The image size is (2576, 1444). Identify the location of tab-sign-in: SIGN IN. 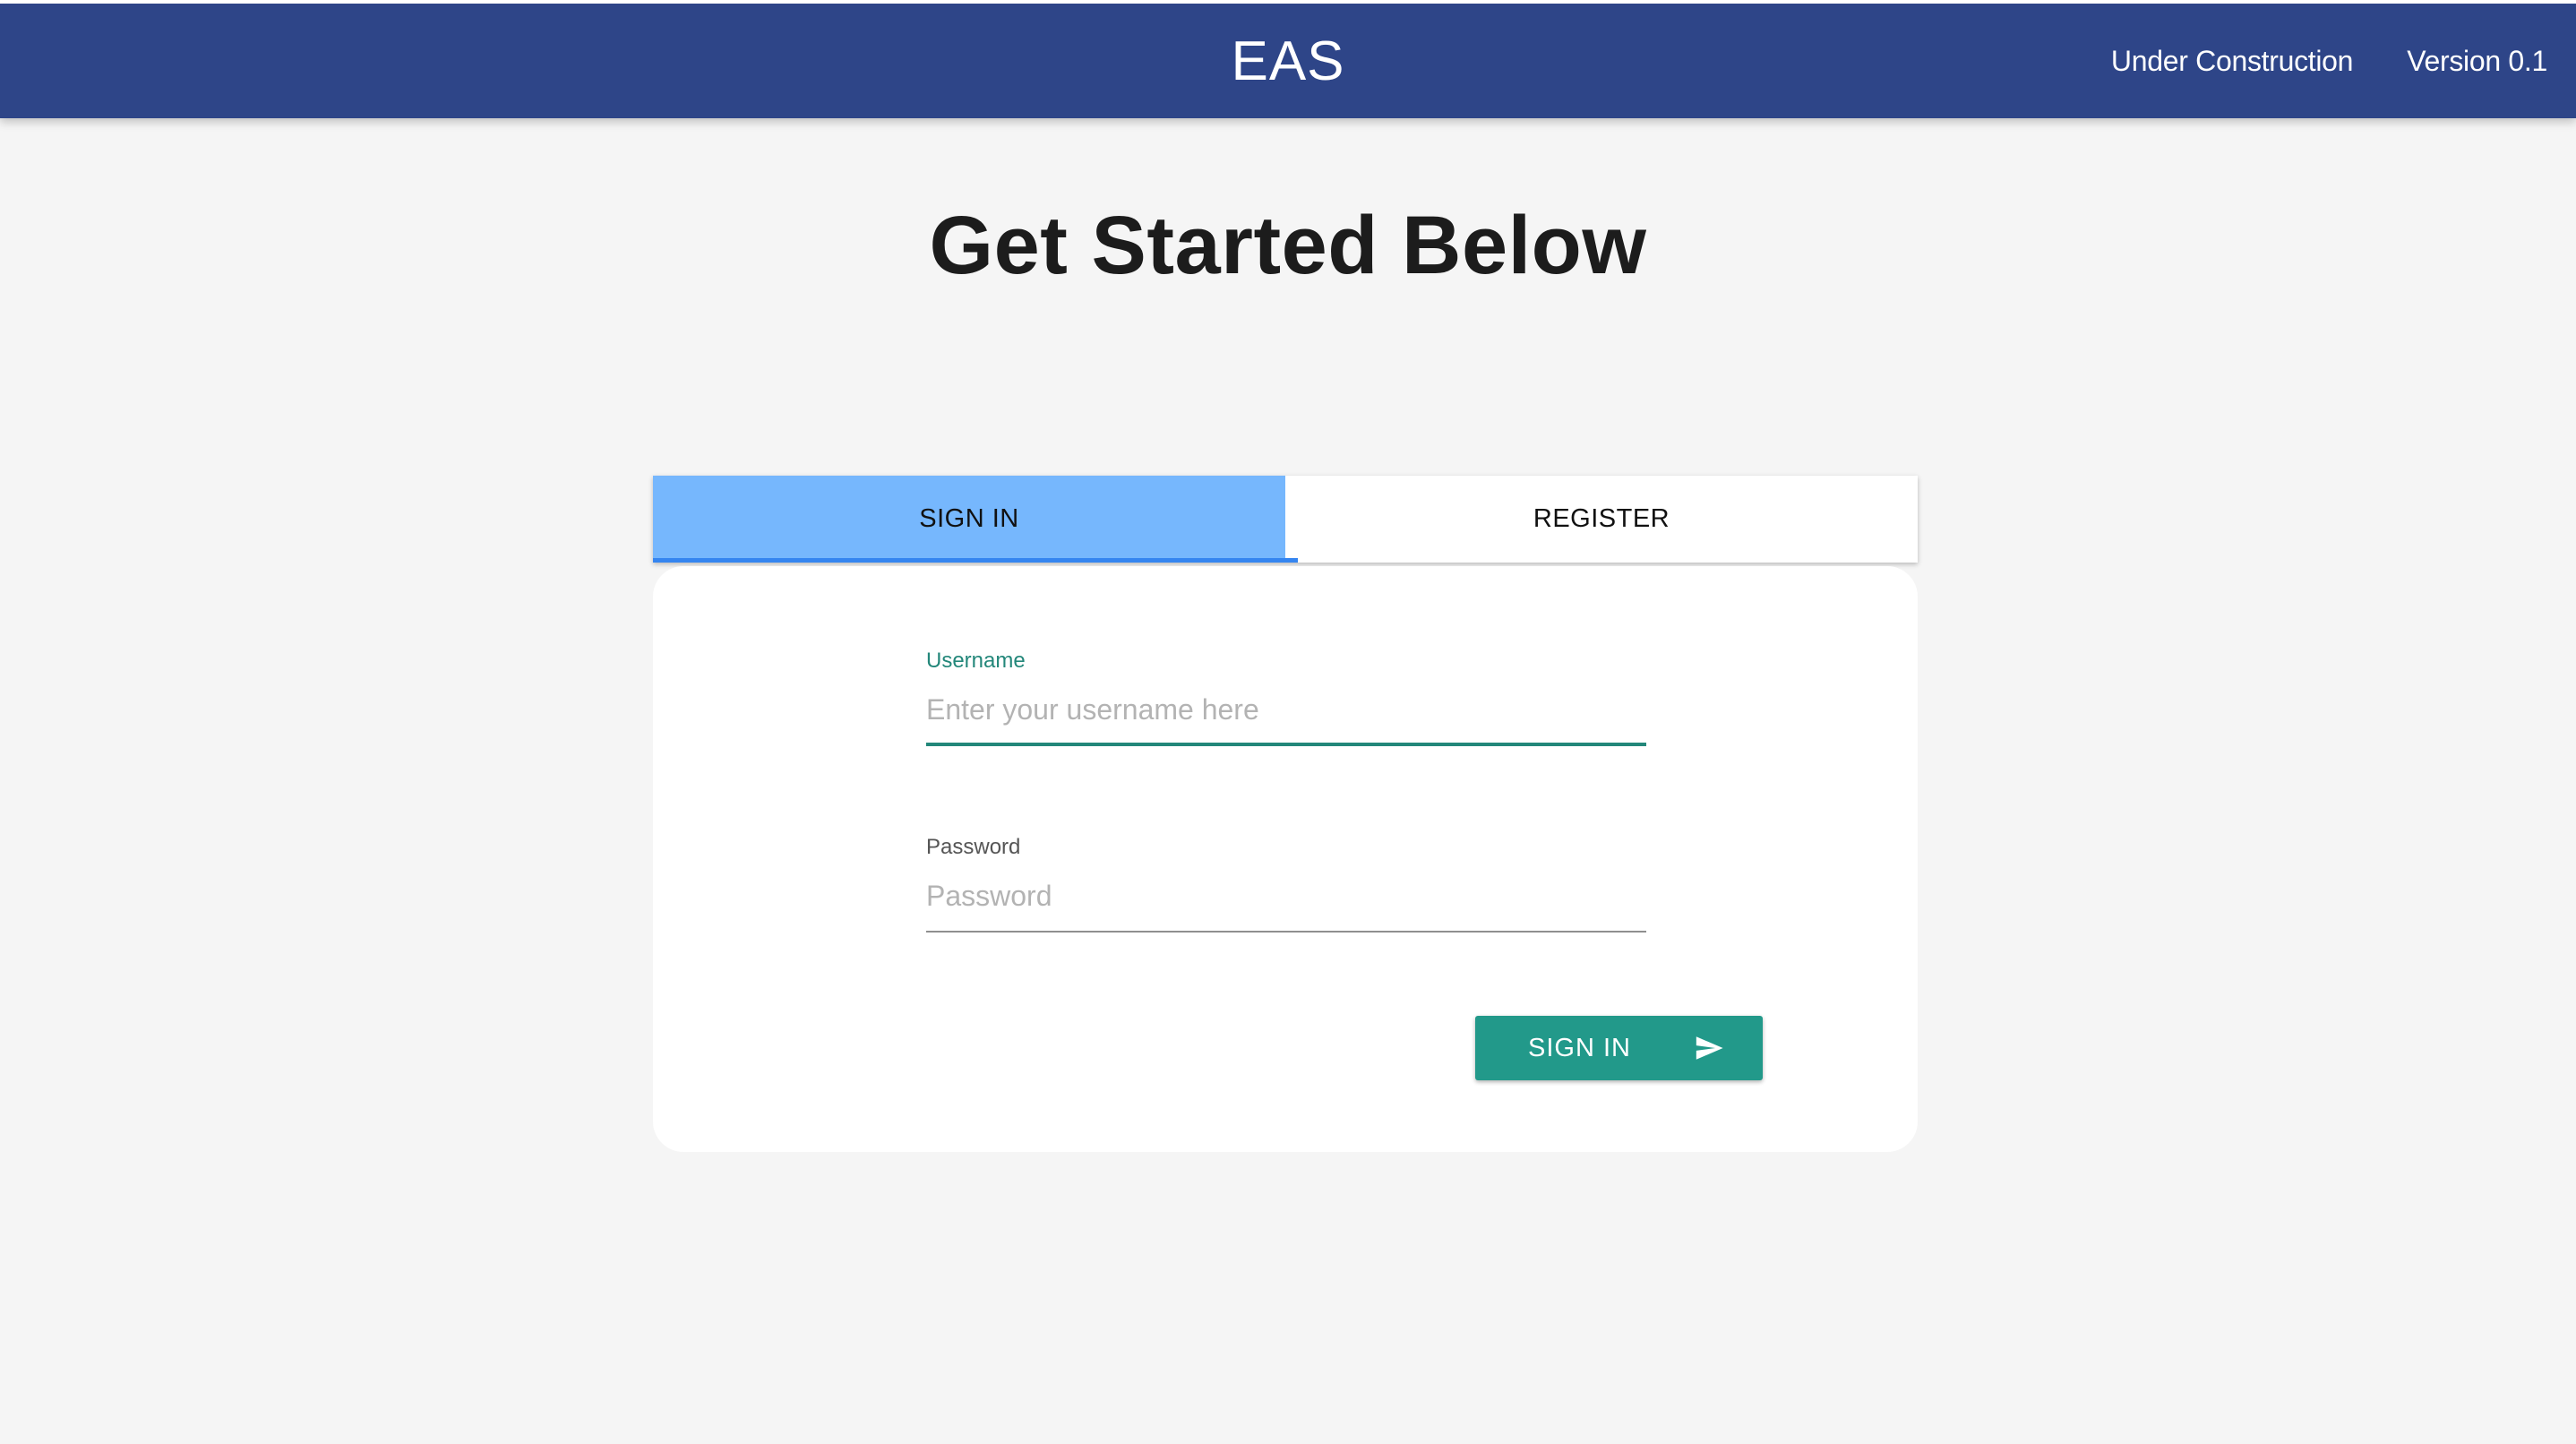
(969, 519).